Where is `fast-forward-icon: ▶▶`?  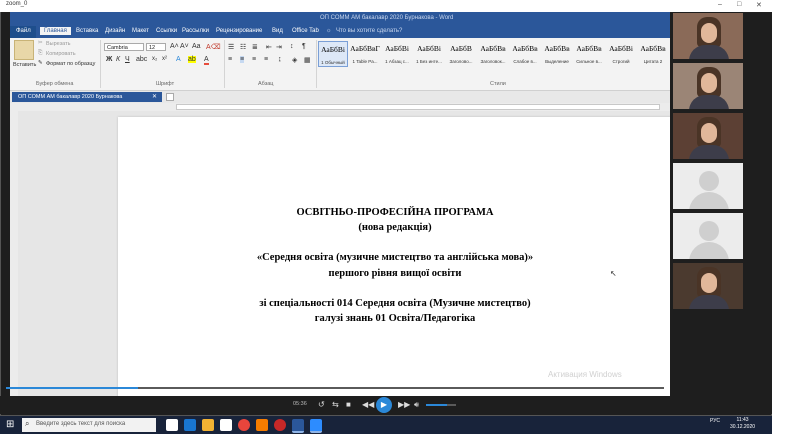 fast-forward-icon: ▶▶ is located at coordinates (404, 404).